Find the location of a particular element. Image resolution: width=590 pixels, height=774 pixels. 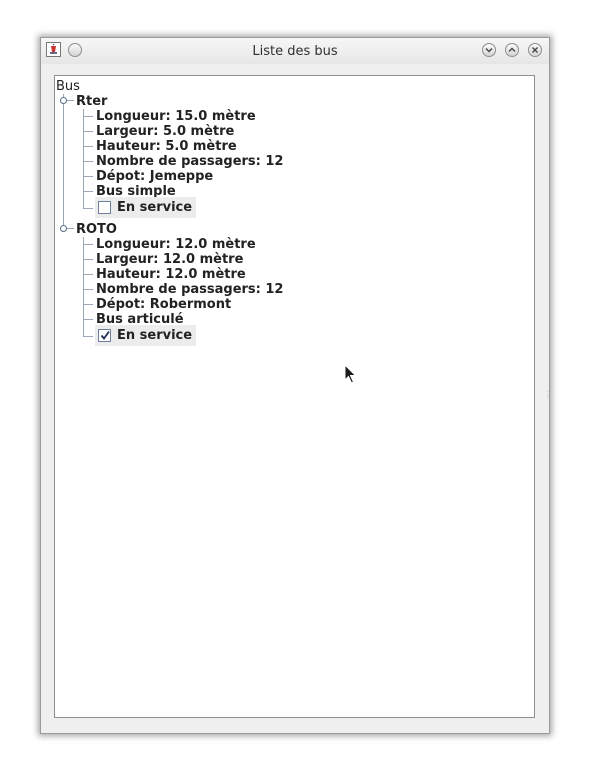

minimize-button is located at coordinates (489, 50).